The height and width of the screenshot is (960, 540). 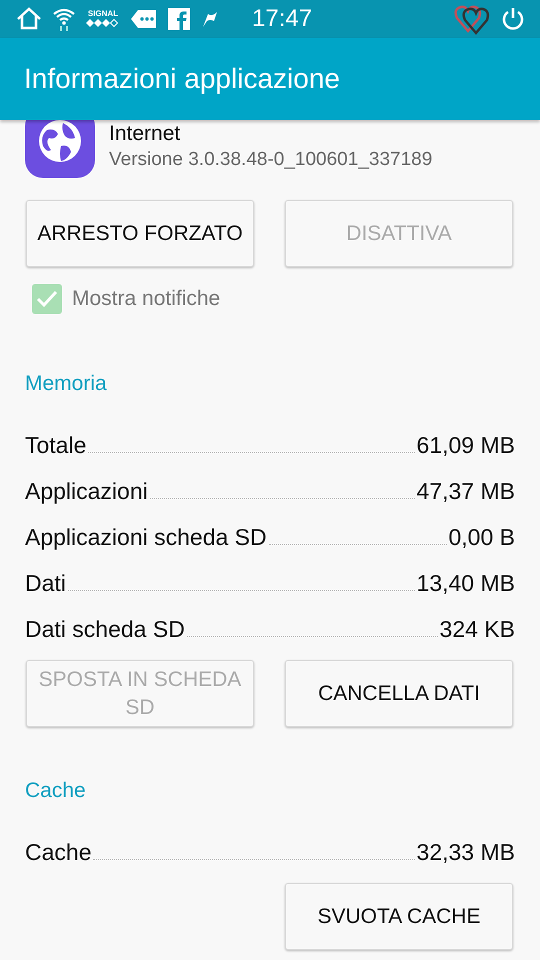 I want to click on screen-title: Informazioni applicazione, so click(x=182, y=79).